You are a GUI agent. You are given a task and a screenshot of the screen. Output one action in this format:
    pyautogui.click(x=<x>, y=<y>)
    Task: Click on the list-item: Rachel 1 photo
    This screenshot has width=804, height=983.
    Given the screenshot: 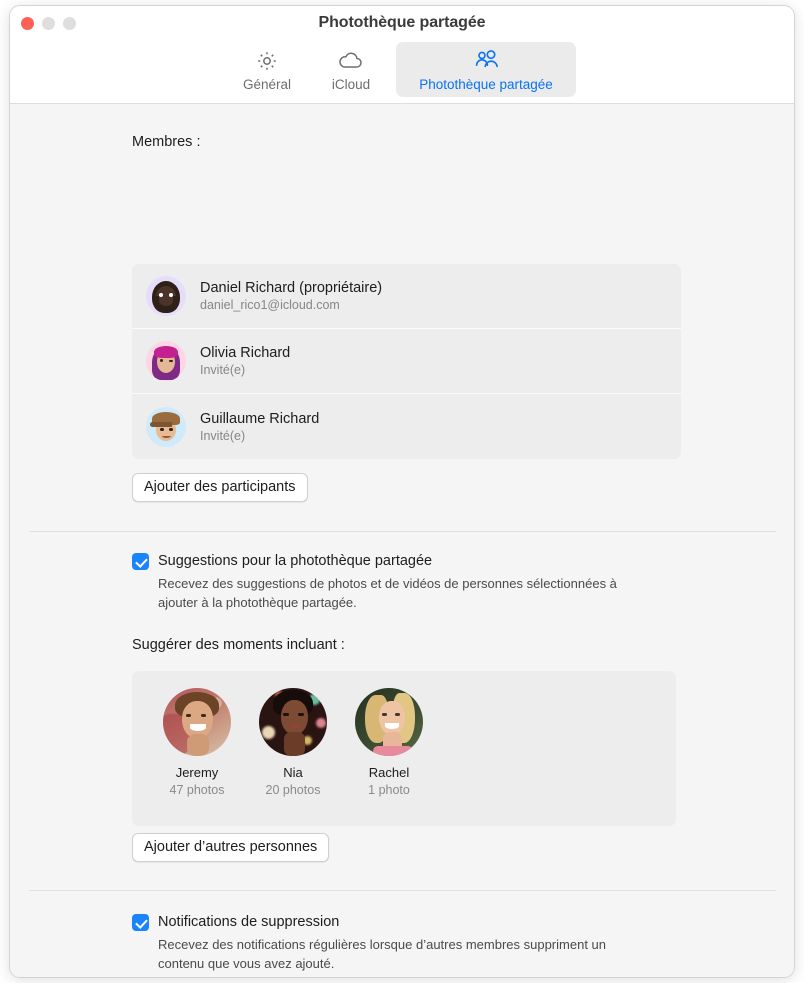 What is the action you would take?
    pyautogui.click(x=389, y=742)
    